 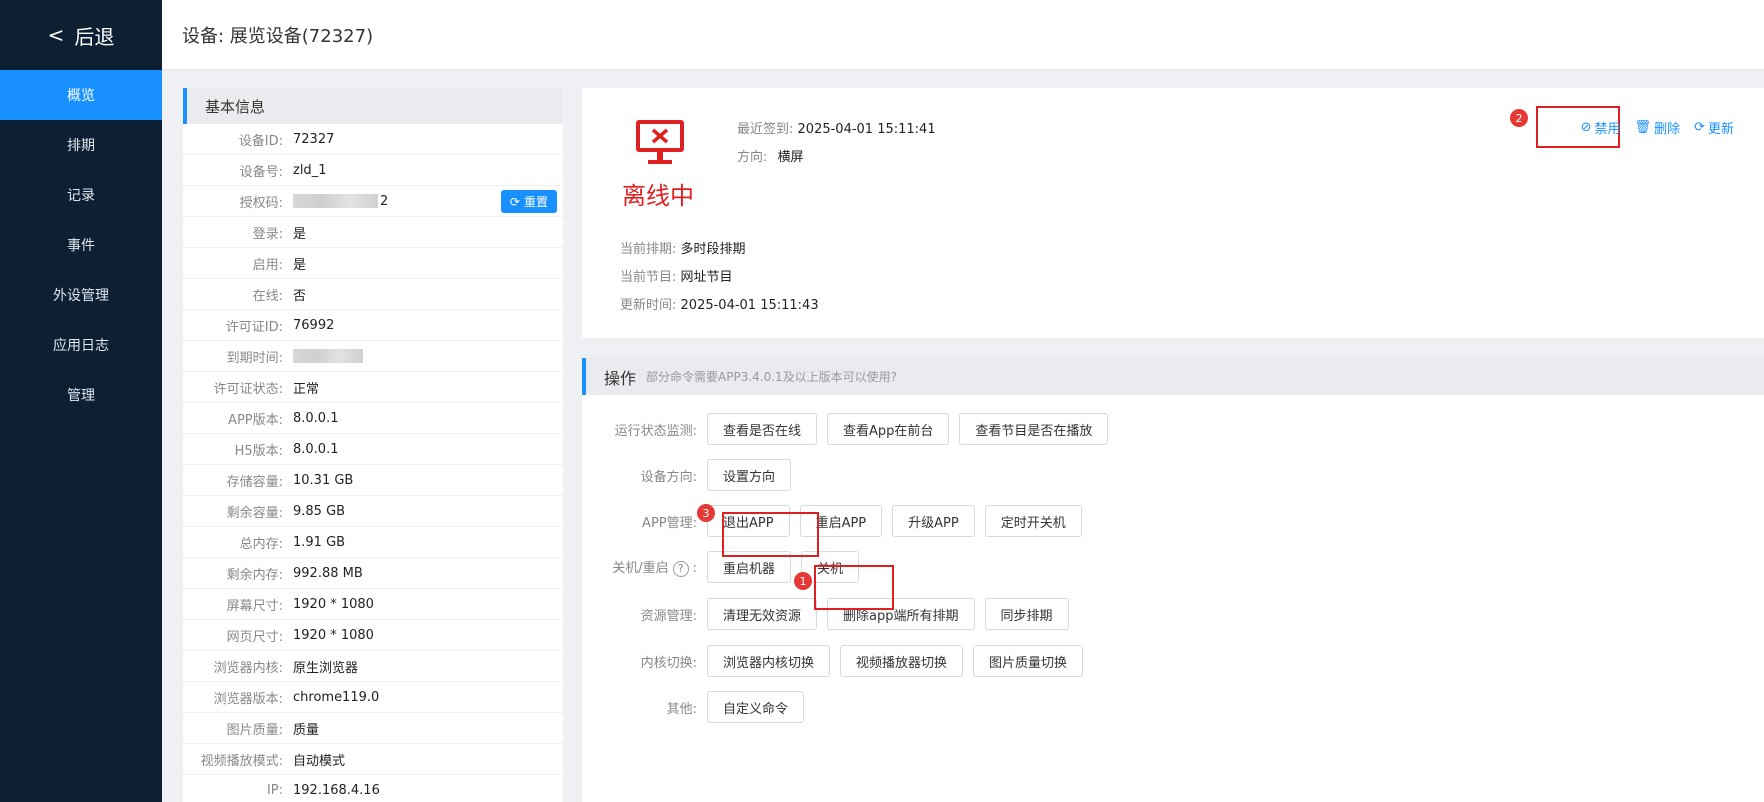 I want to click on sidebar-item-peripherals: 外设管理, so click(x=81, y=295).